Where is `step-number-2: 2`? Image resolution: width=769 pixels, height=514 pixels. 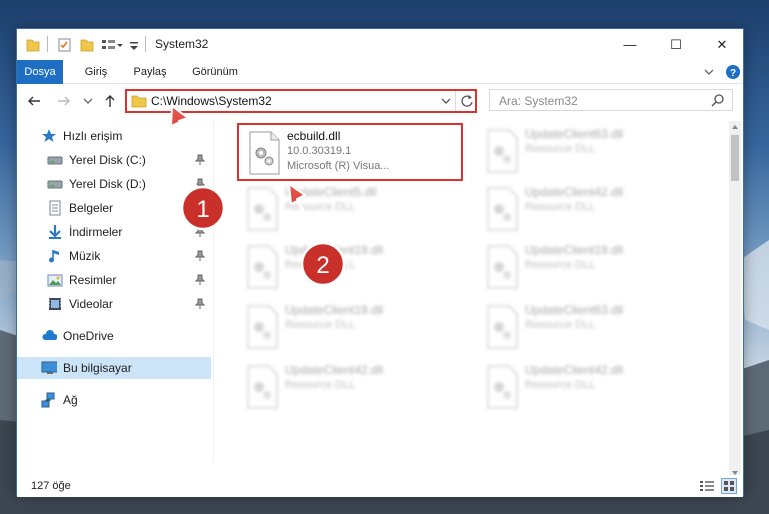 step-number-2: 2 is located at coordinates (322, 265).